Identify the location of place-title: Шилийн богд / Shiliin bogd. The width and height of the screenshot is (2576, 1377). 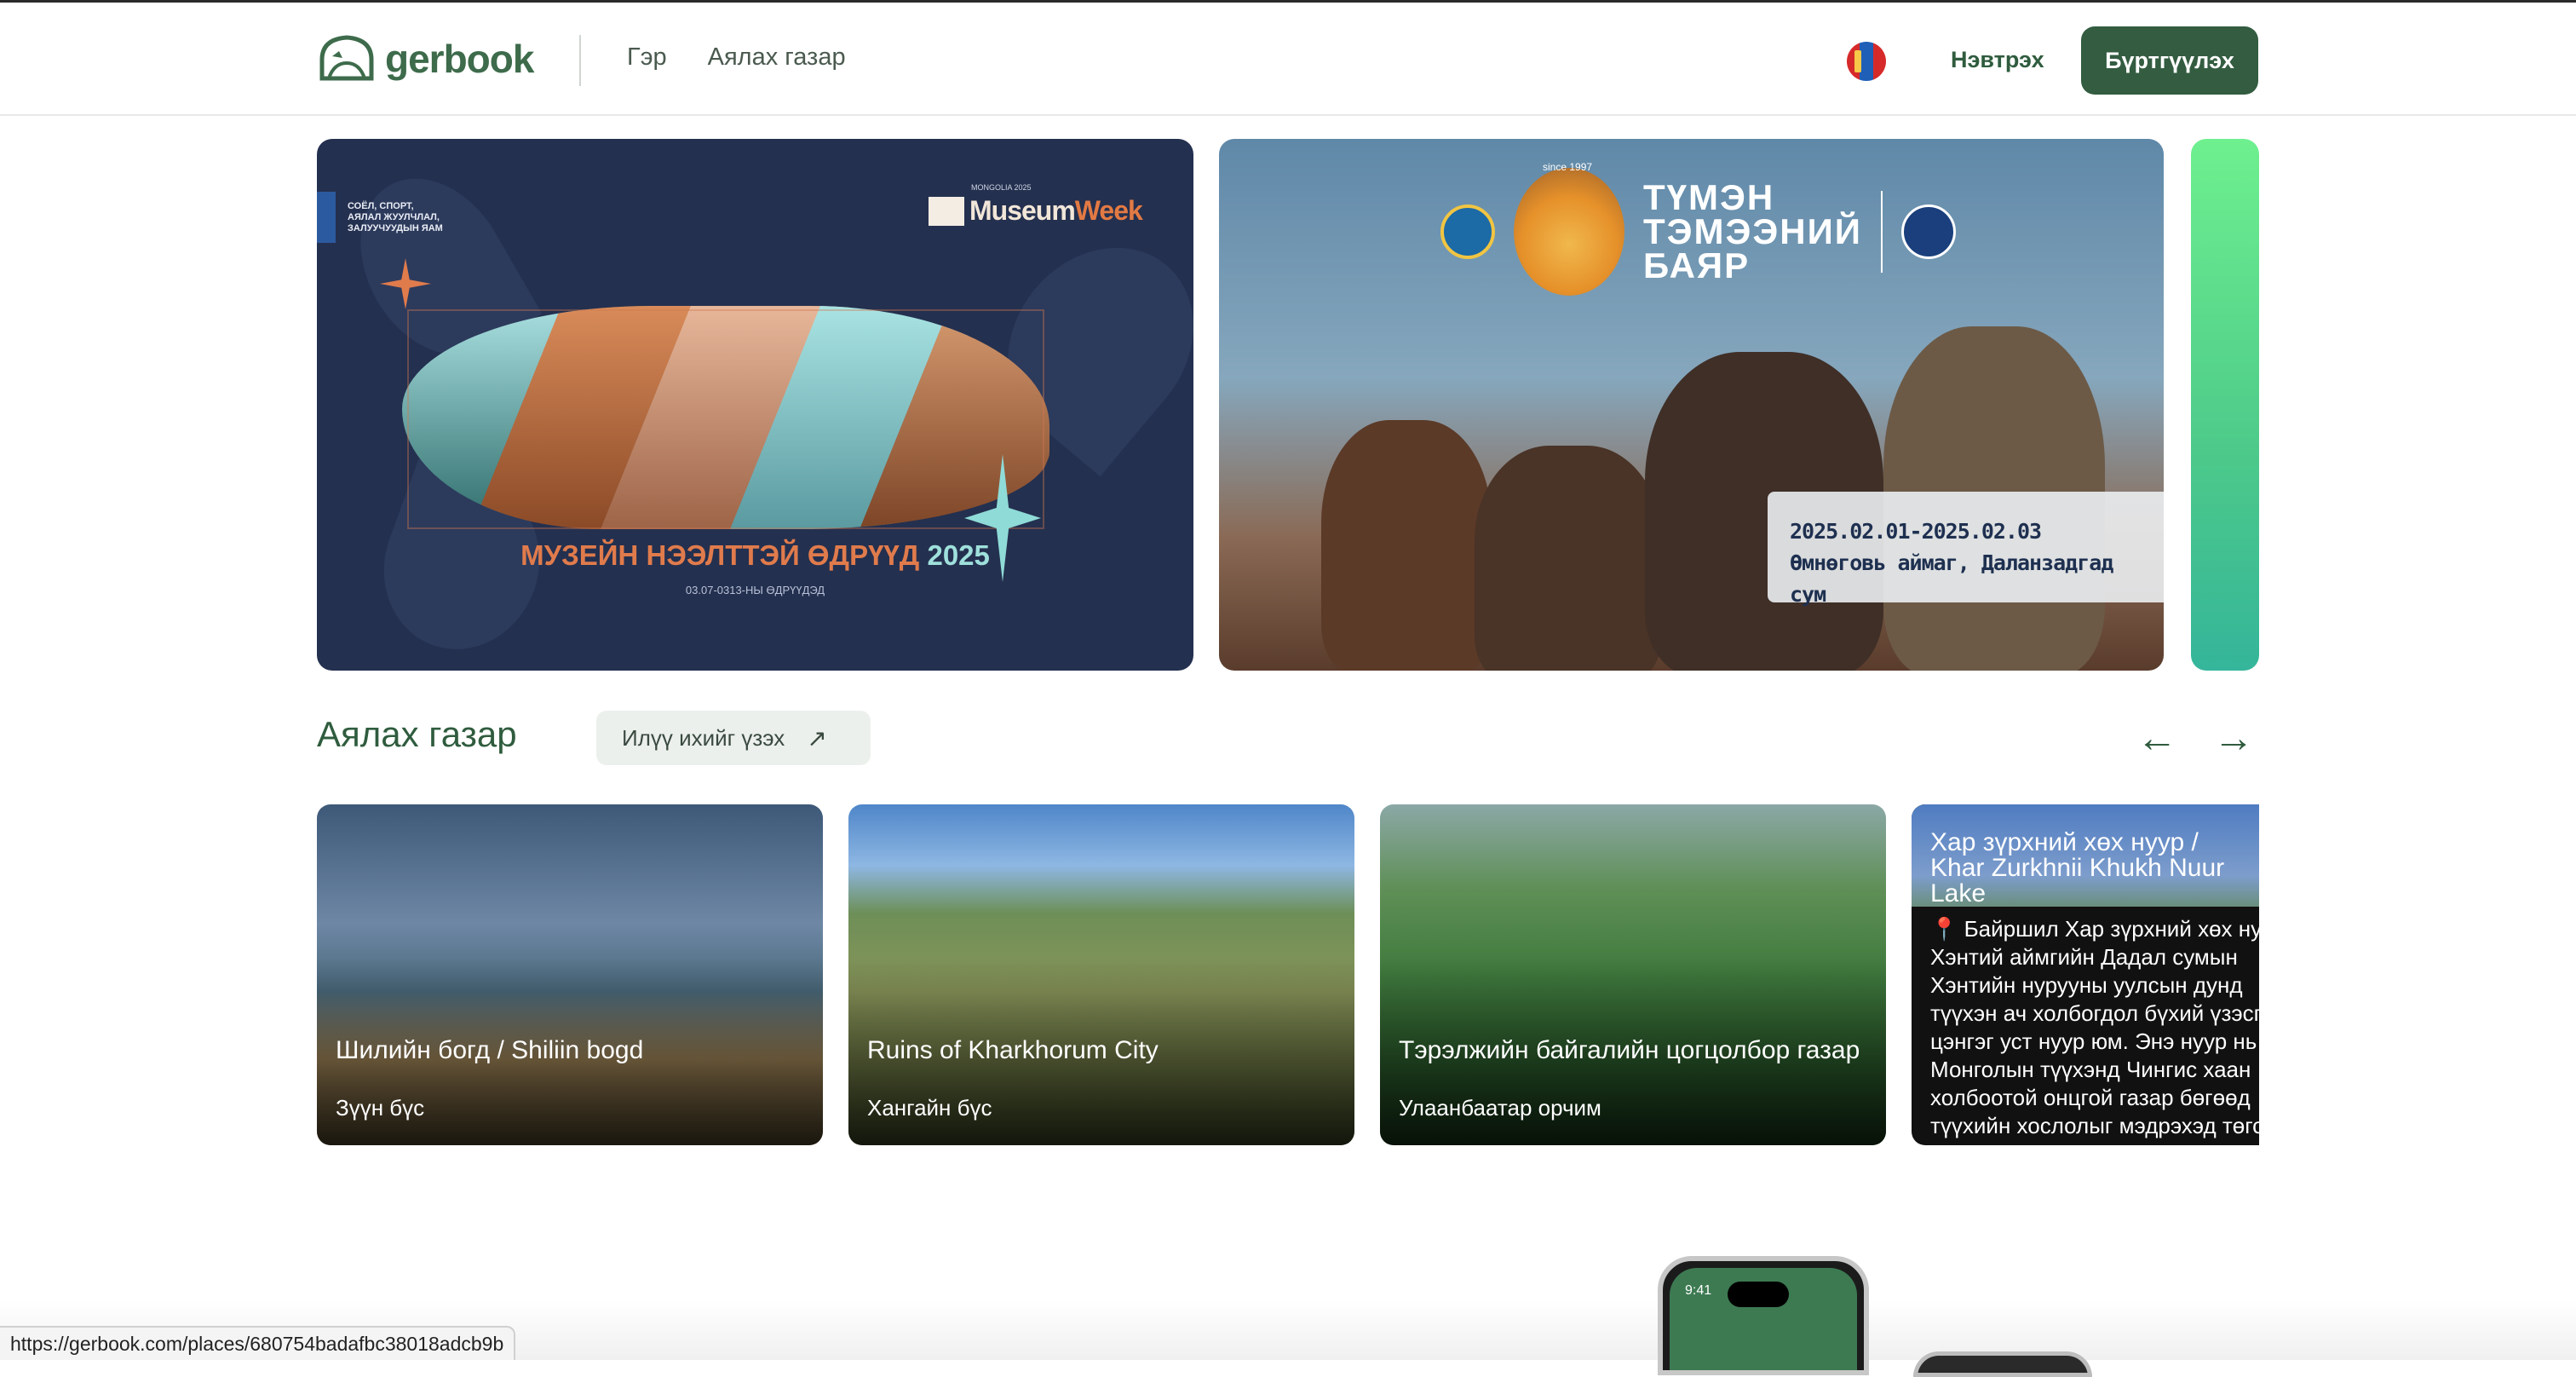
(490, 1050).